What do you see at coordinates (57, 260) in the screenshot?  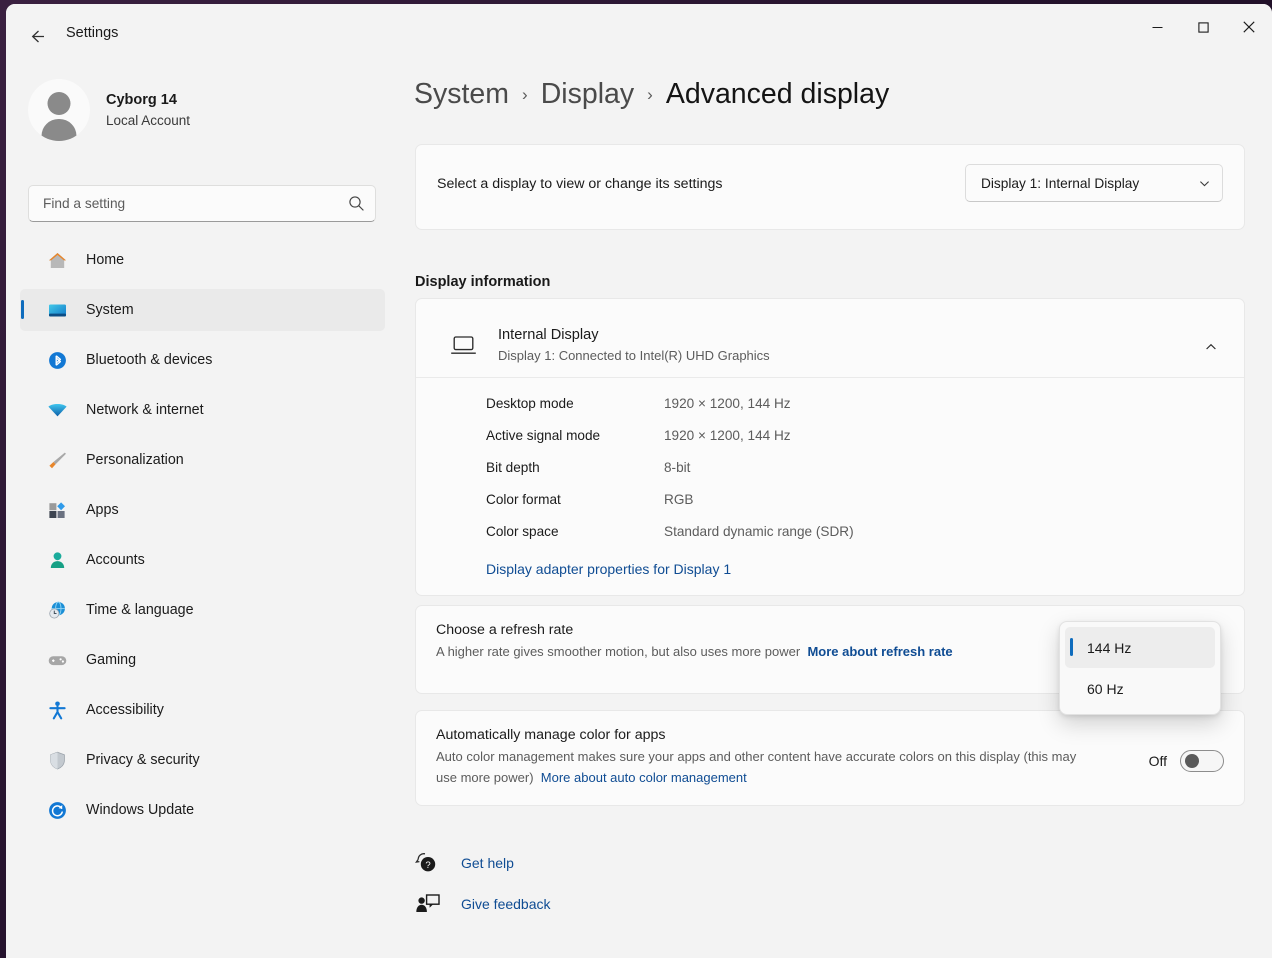 I see `home-icon` at bounding box center [57, 260].